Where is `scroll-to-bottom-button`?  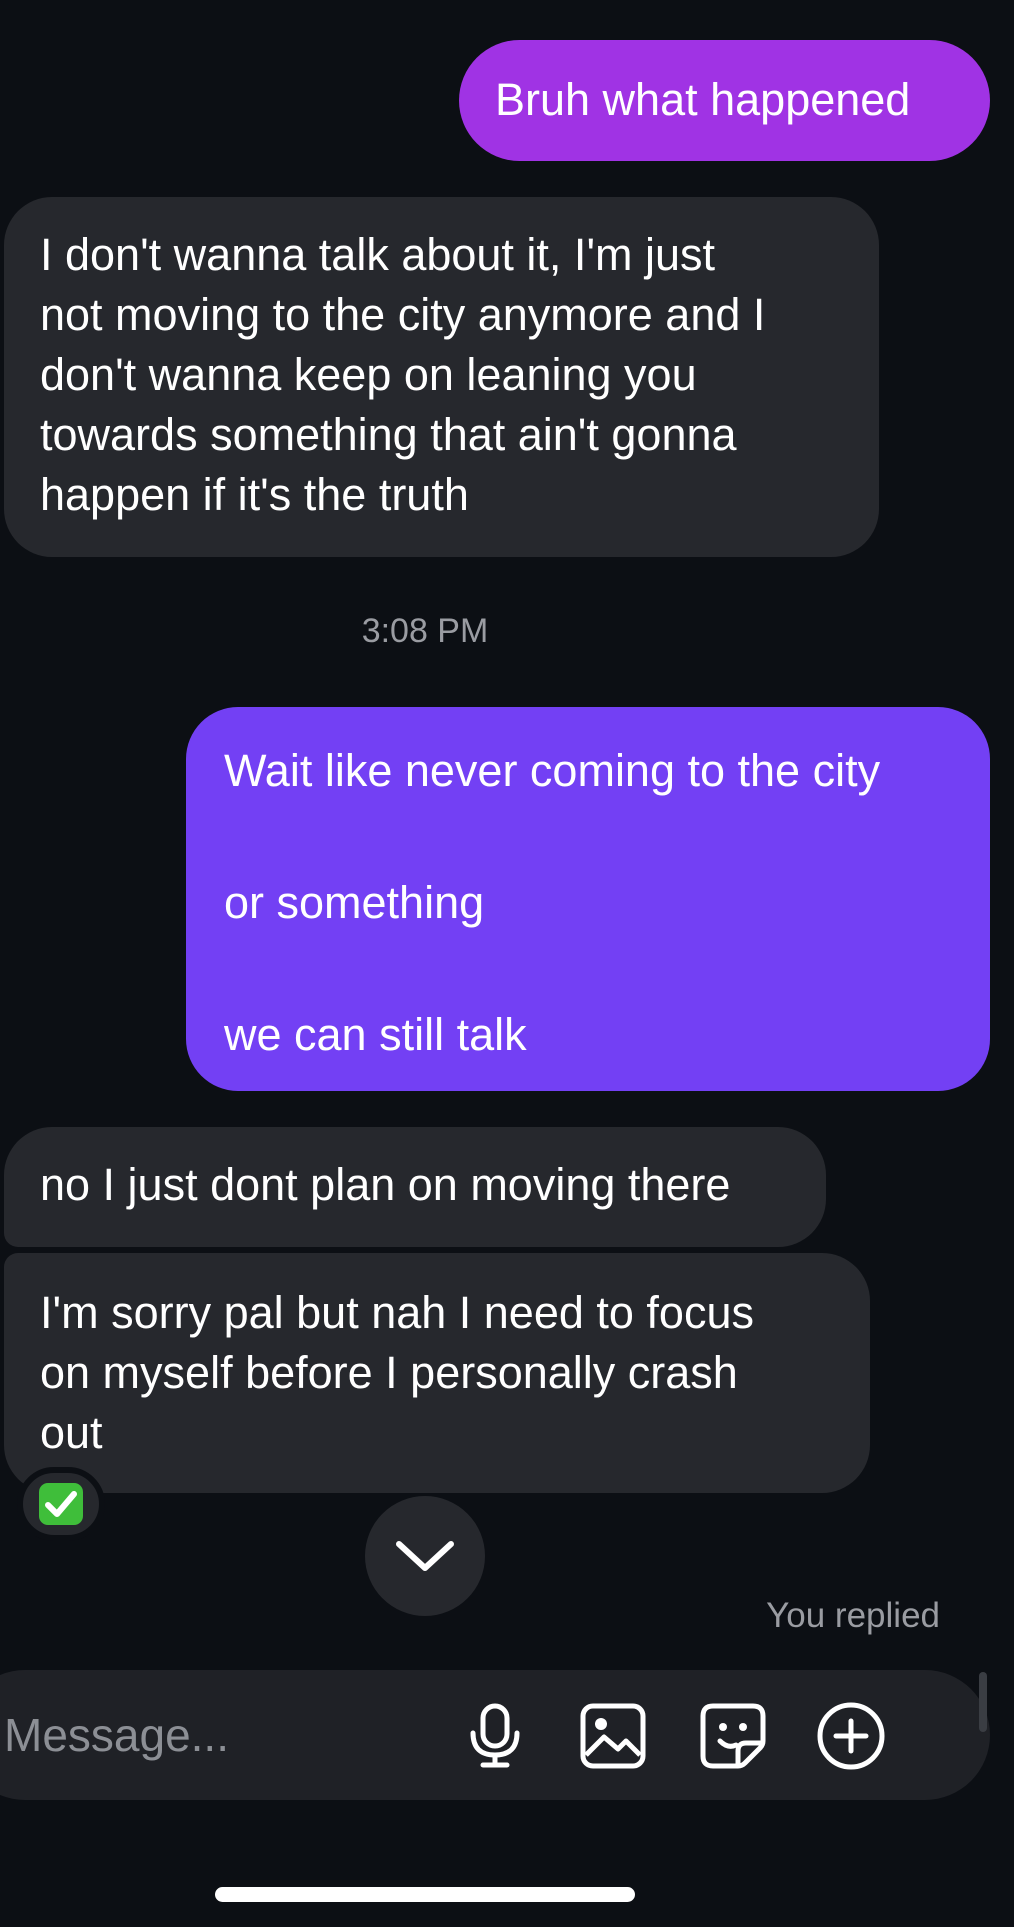 scroll-to-bottom-button is located at coordinates (425, 1556).